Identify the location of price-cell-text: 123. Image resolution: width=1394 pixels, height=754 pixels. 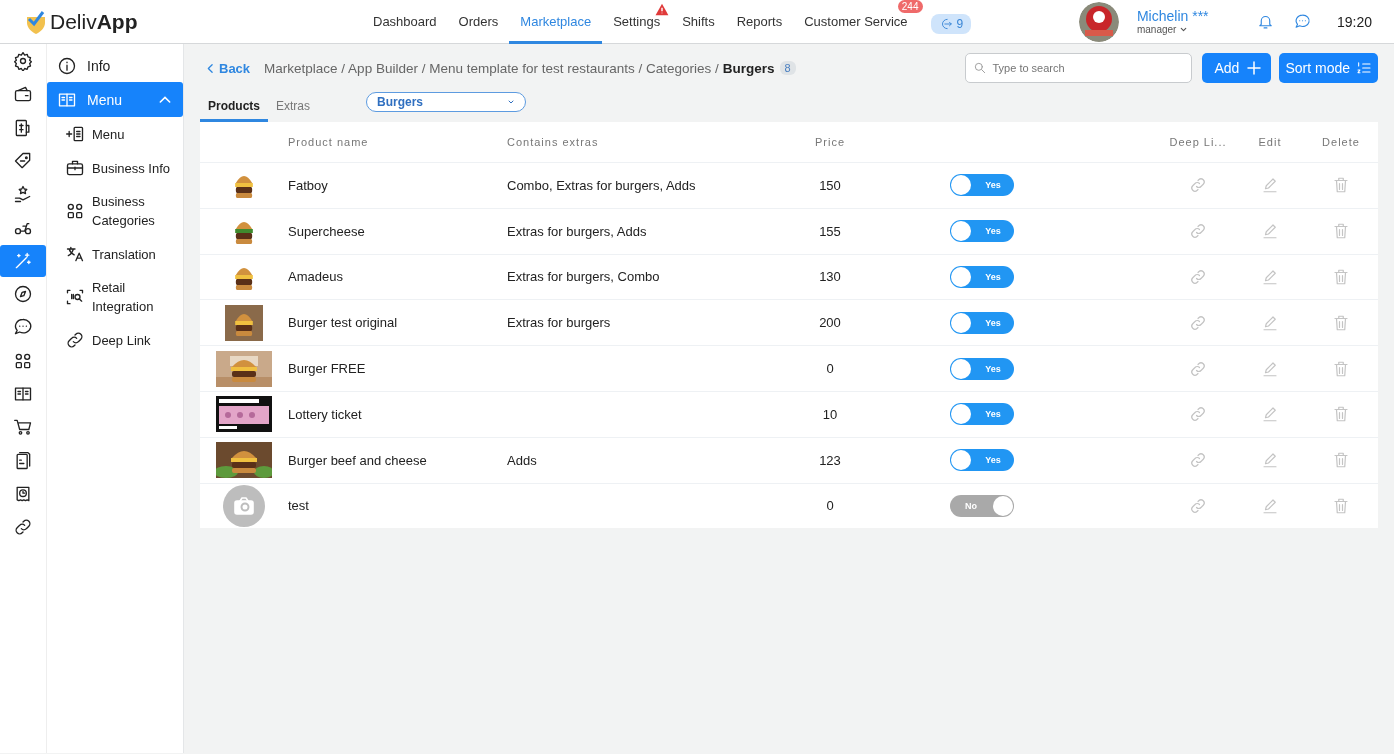
(830, 460).